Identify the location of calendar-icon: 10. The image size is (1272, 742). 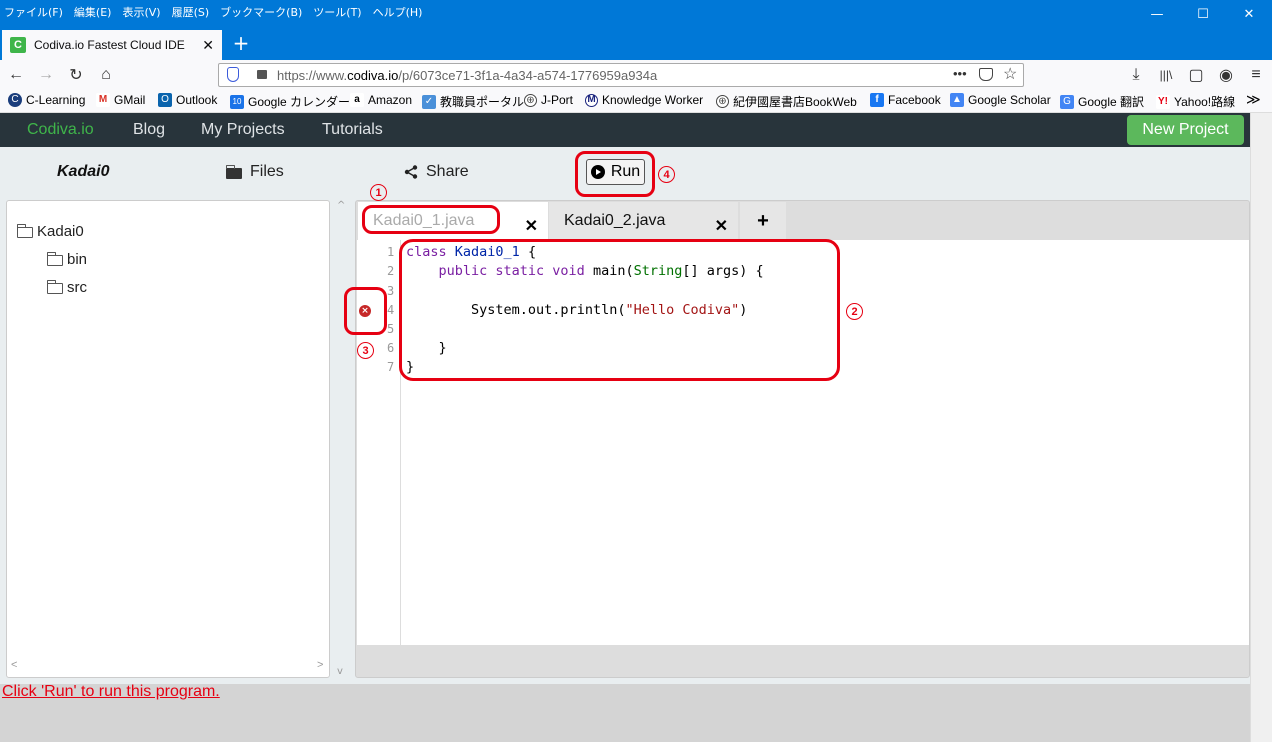
(237, 101).